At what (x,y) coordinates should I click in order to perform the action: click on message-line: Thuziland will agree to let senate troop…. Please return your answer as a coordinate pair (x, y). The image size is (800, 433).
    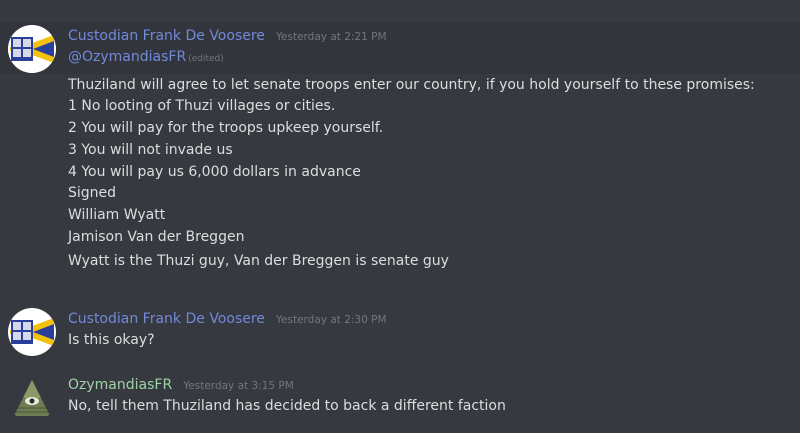
    Looking at the image, I should click on (411, 84).